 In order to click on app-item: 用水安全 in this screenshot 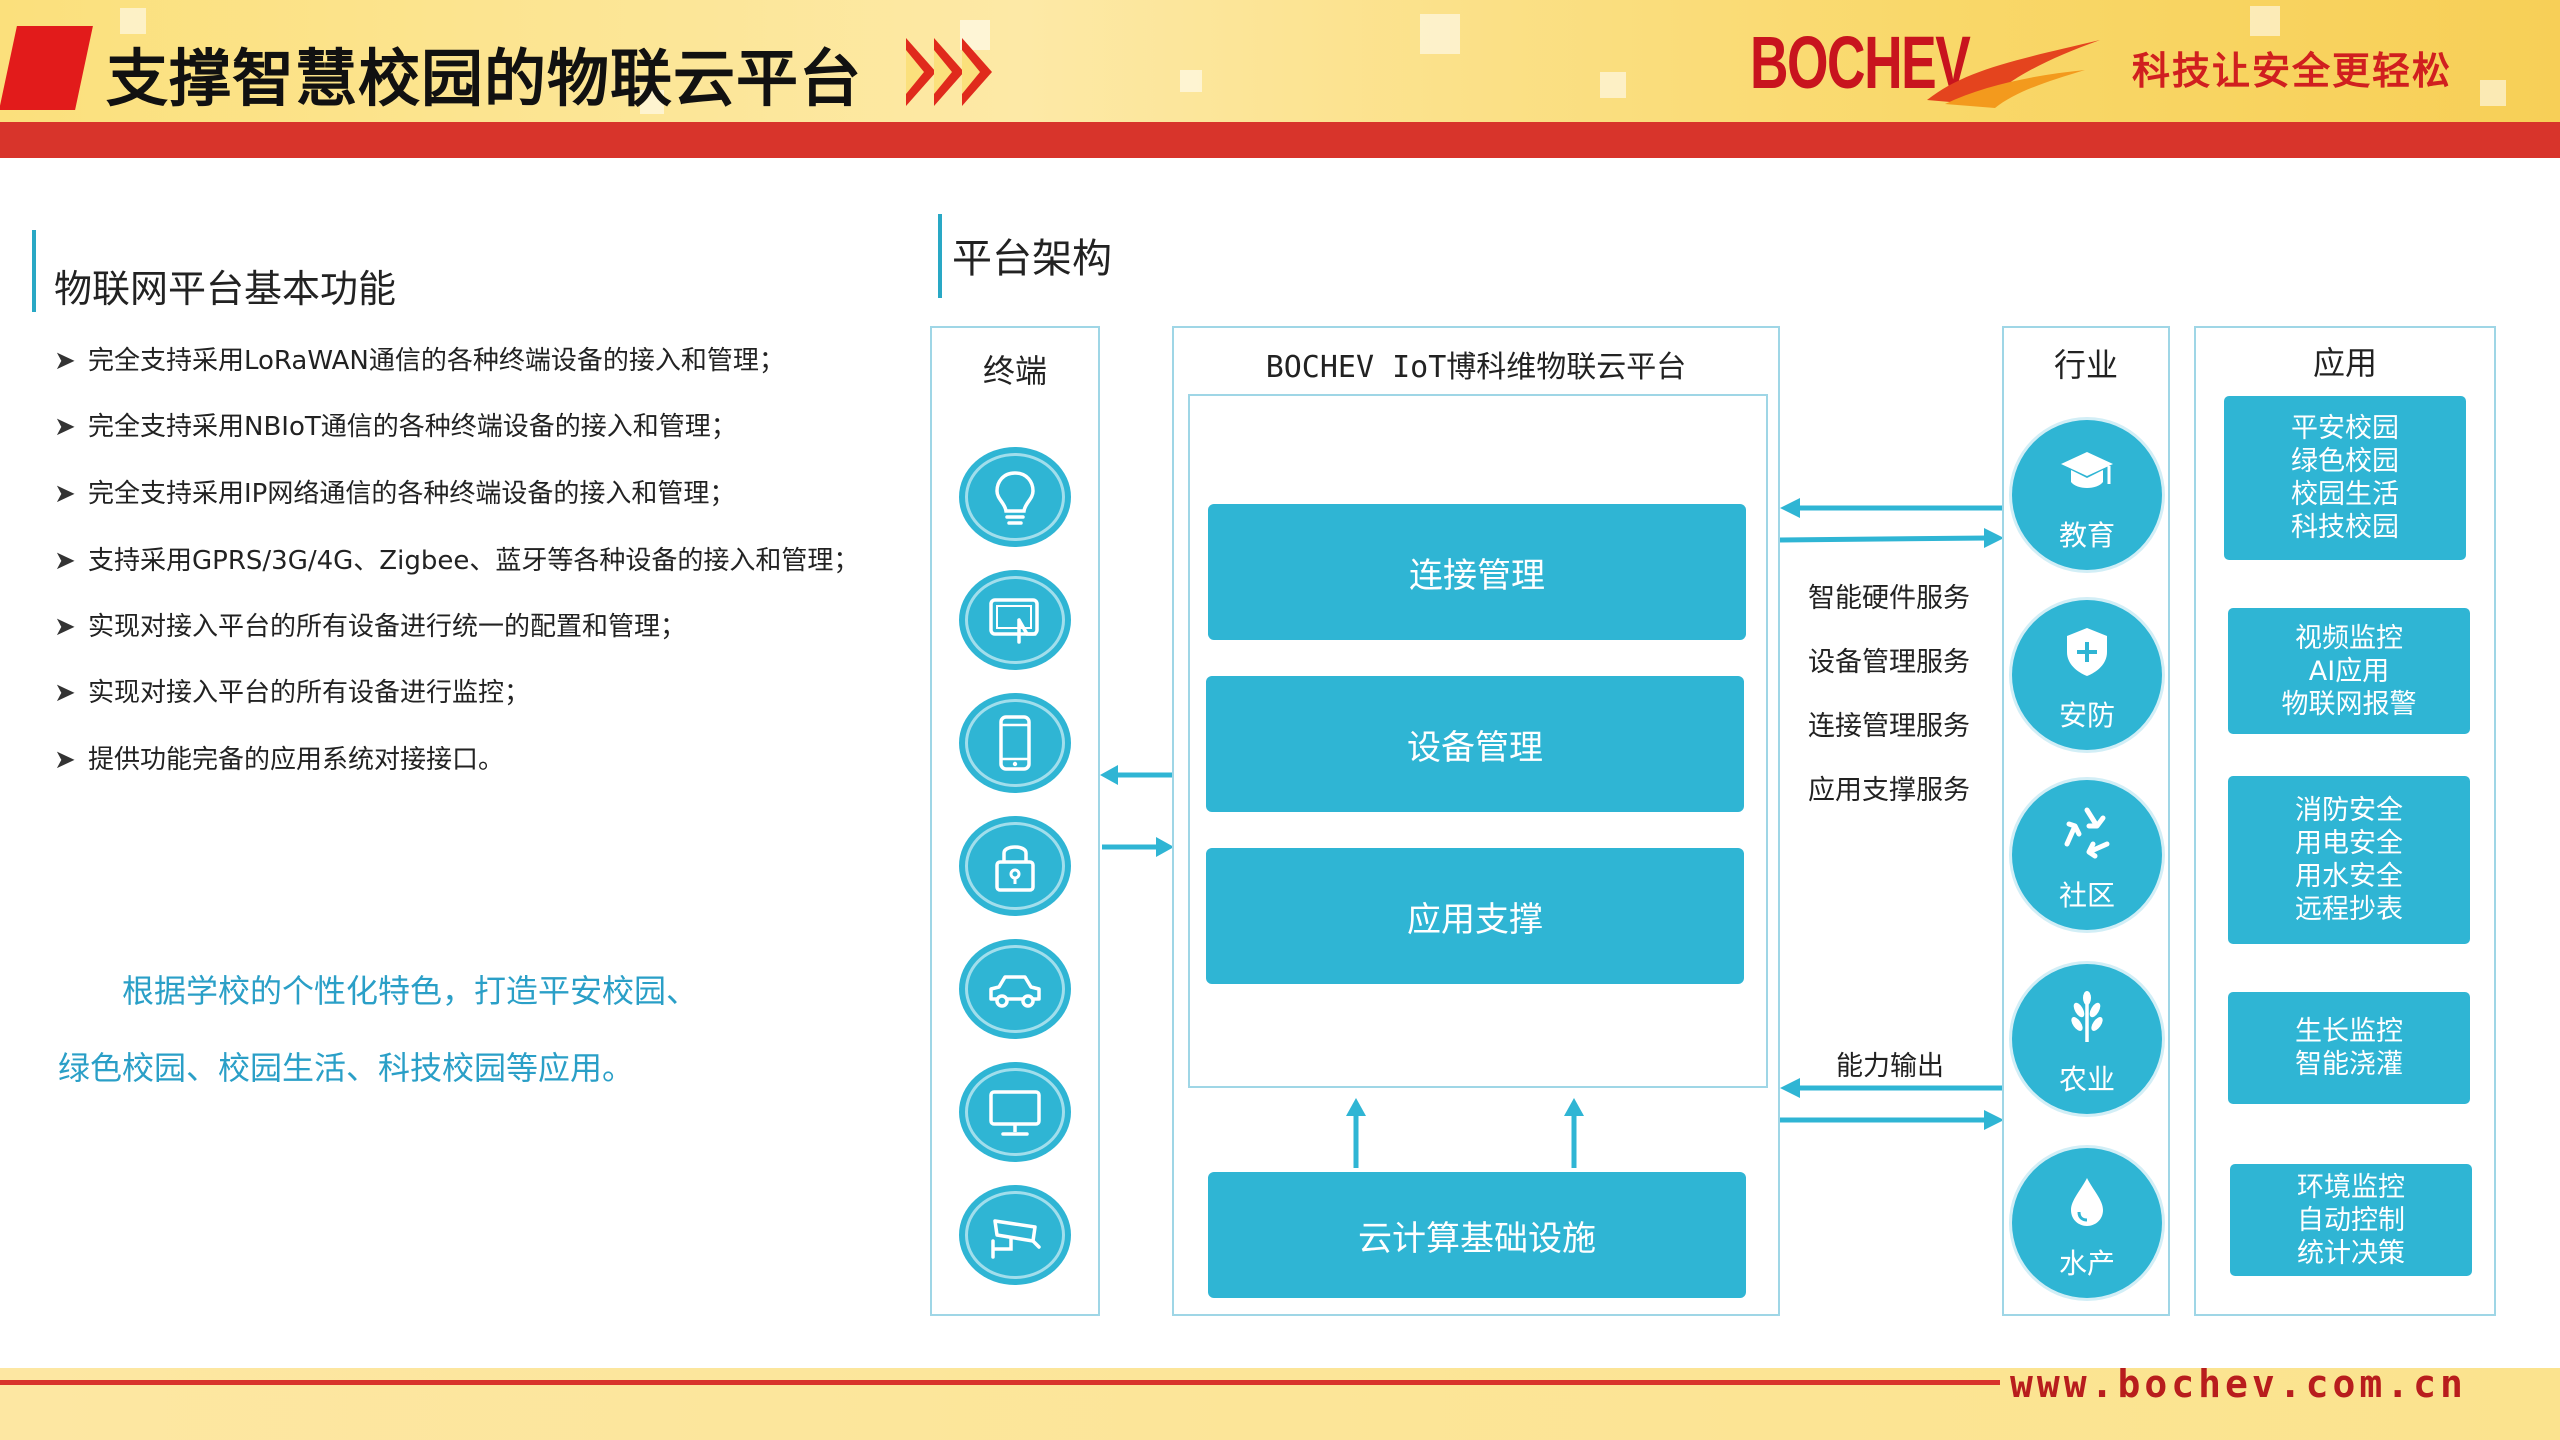, I will do `click(2349, 876)`.